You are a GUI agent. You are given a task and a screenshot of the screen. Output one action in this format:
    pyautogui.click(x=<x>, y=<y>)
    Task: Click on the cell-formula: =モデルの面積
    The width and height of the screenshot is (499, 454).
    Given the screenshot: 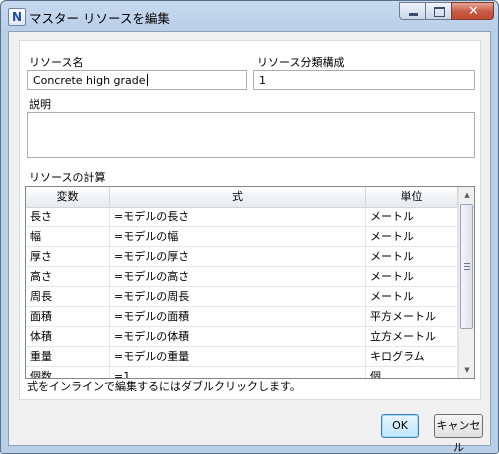 What is the action you would take?
    pyautogui.click(x=238, y=317)
    